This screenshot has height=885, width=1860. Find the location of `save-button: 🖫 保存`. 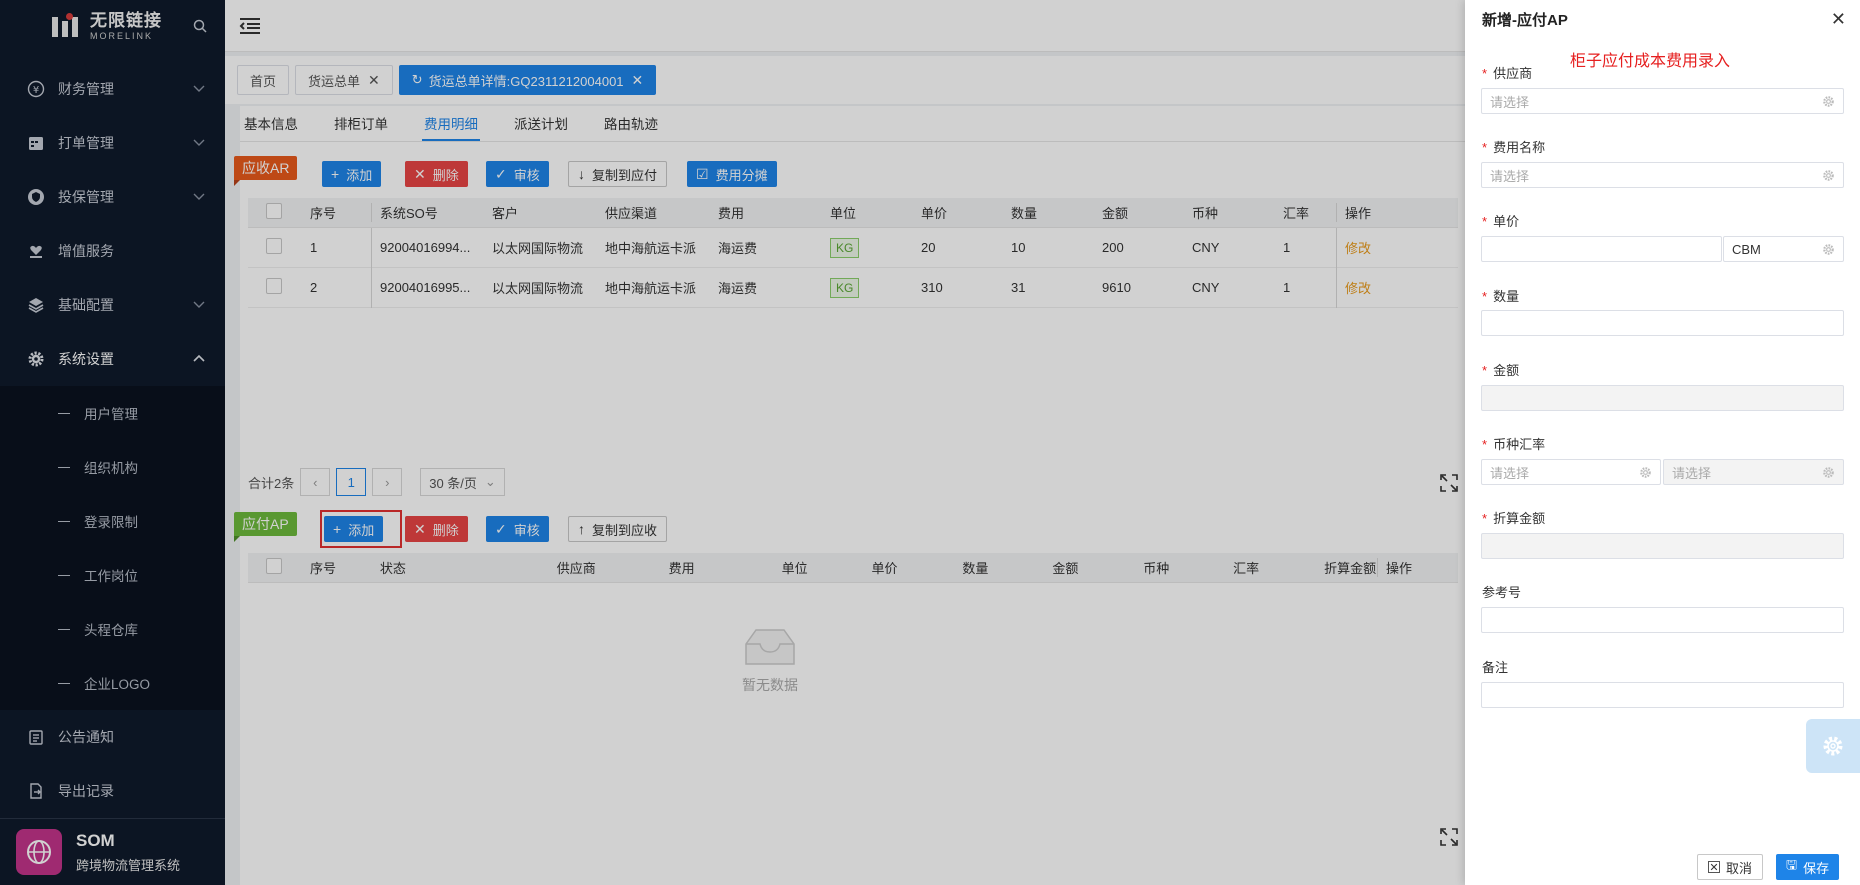

save-button: 🖫 保存 is located at coordinates (1808, 867).